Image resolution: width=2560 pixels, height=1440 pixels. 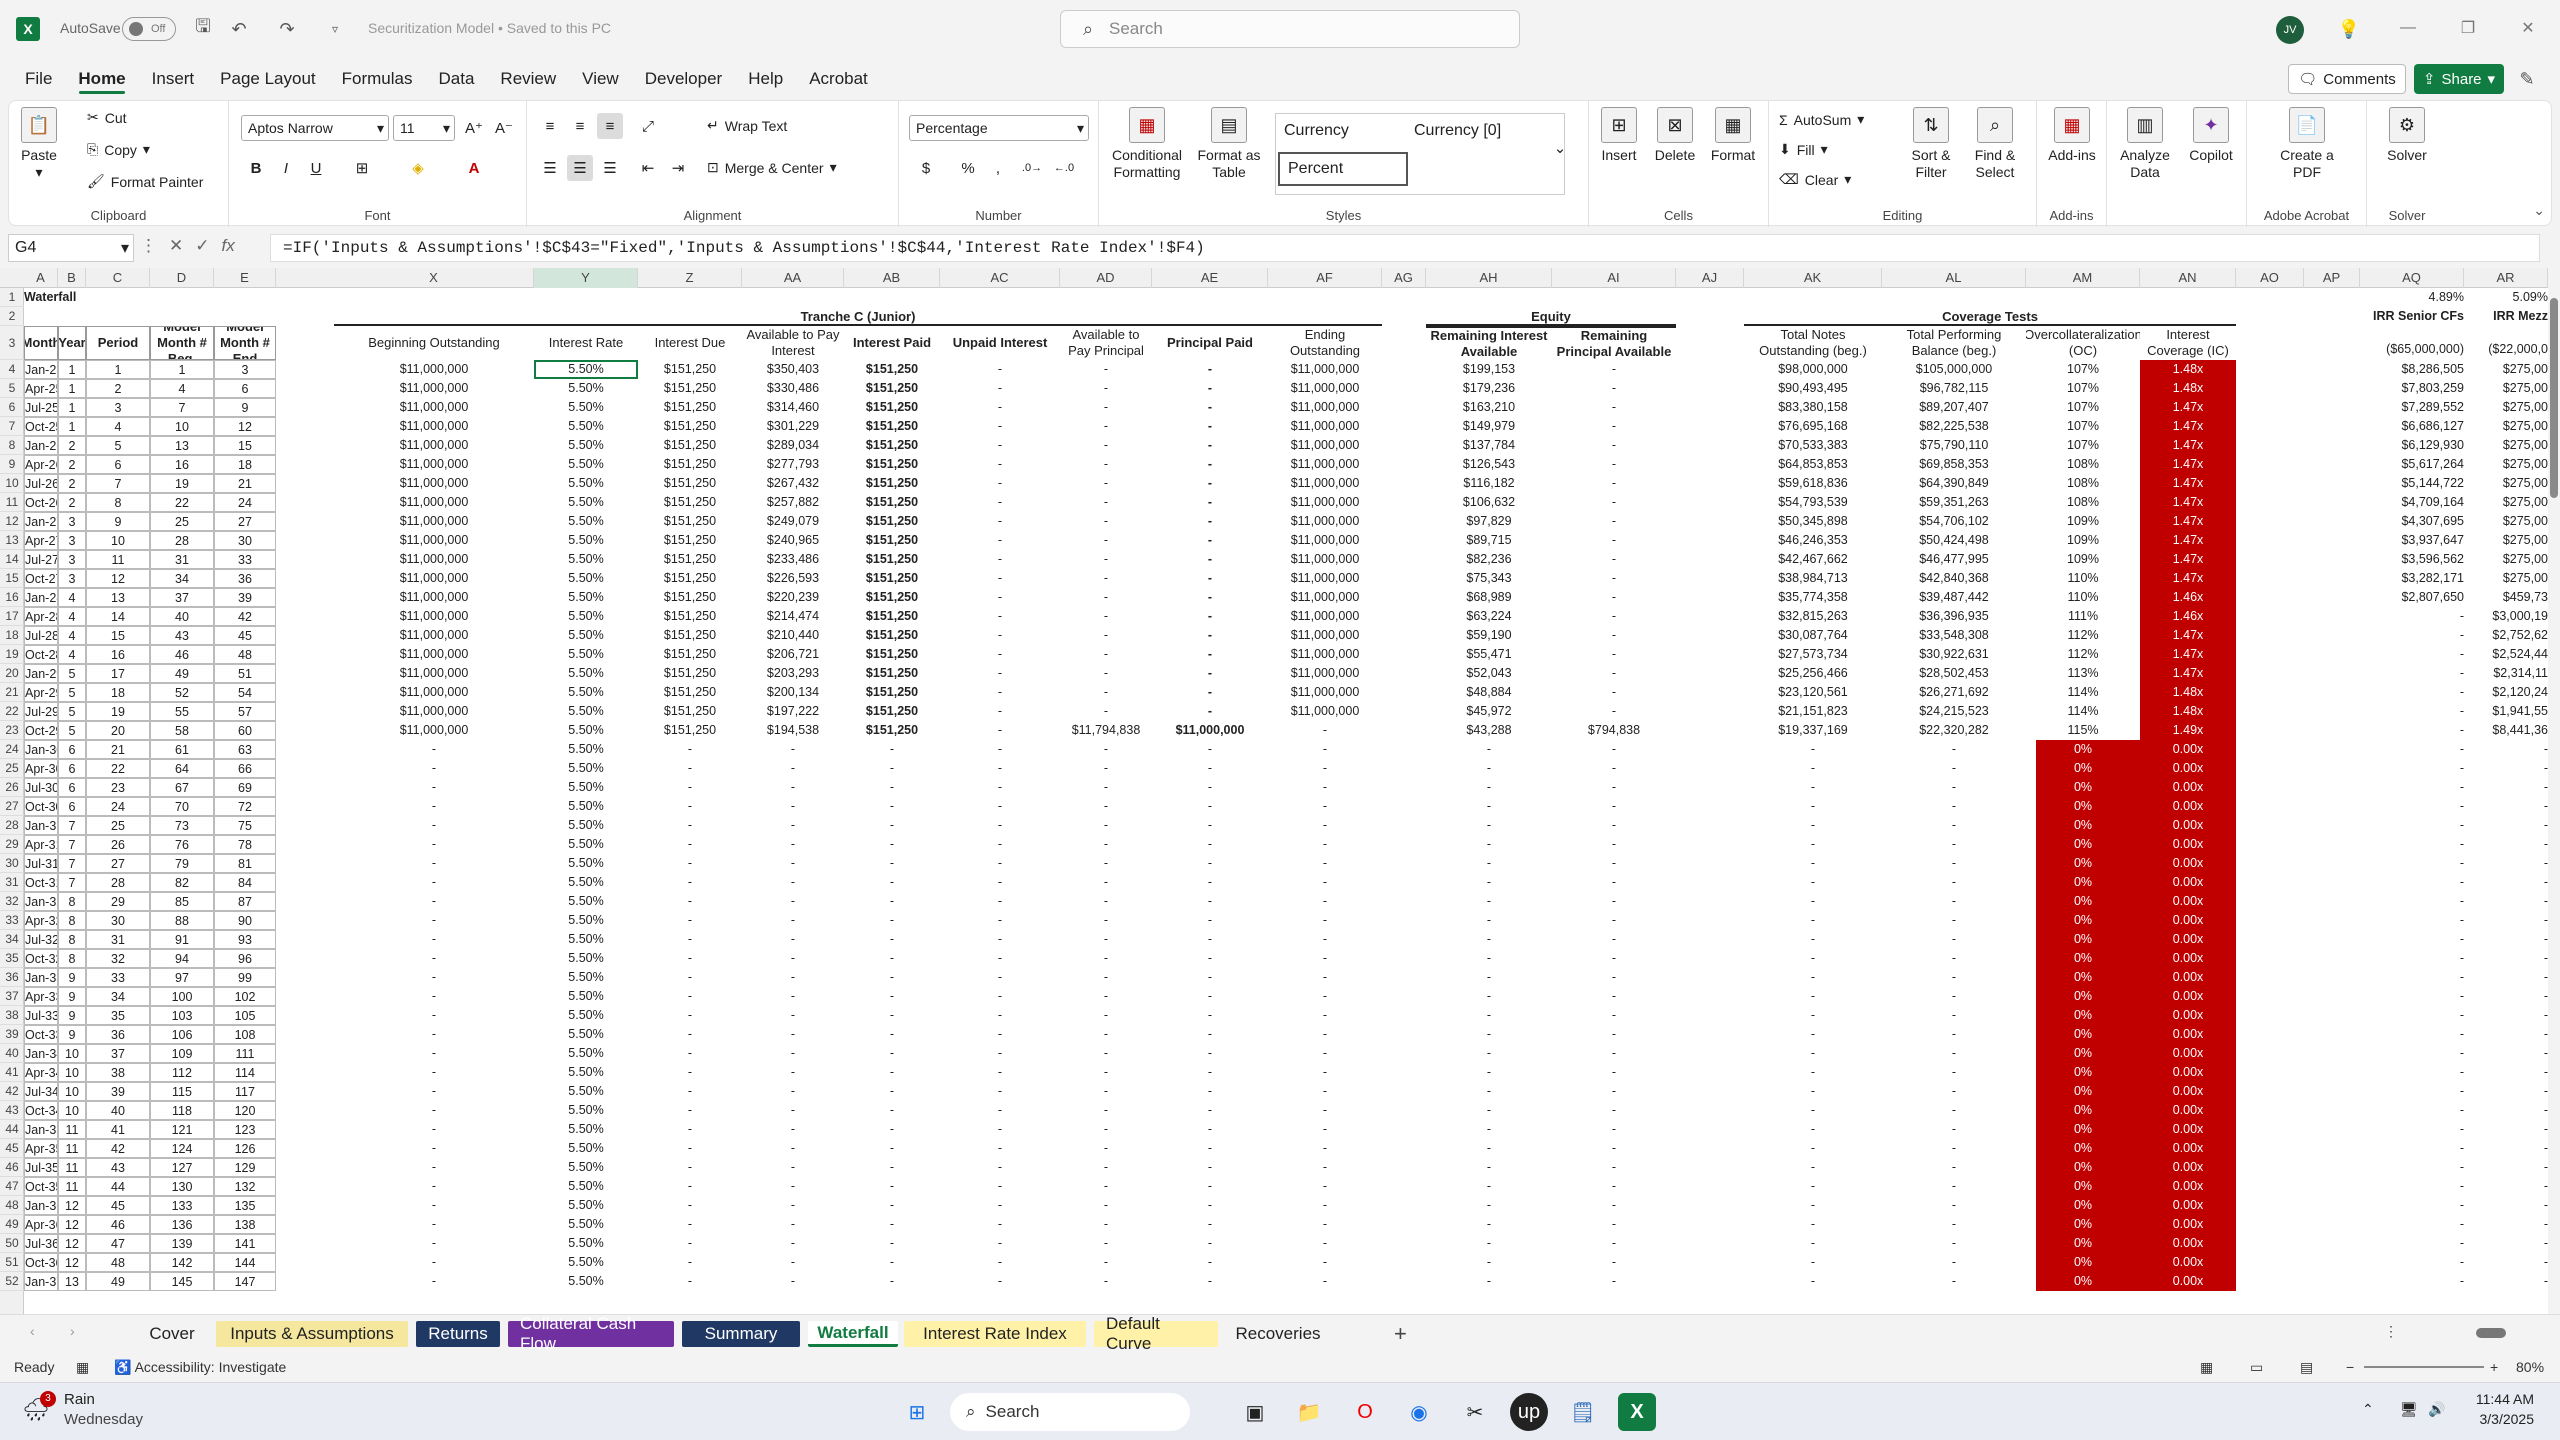 What do you see at coordinates (182, 730) in the screenshot?
I see `data-cell: 58` at bounding box center [182, 730].